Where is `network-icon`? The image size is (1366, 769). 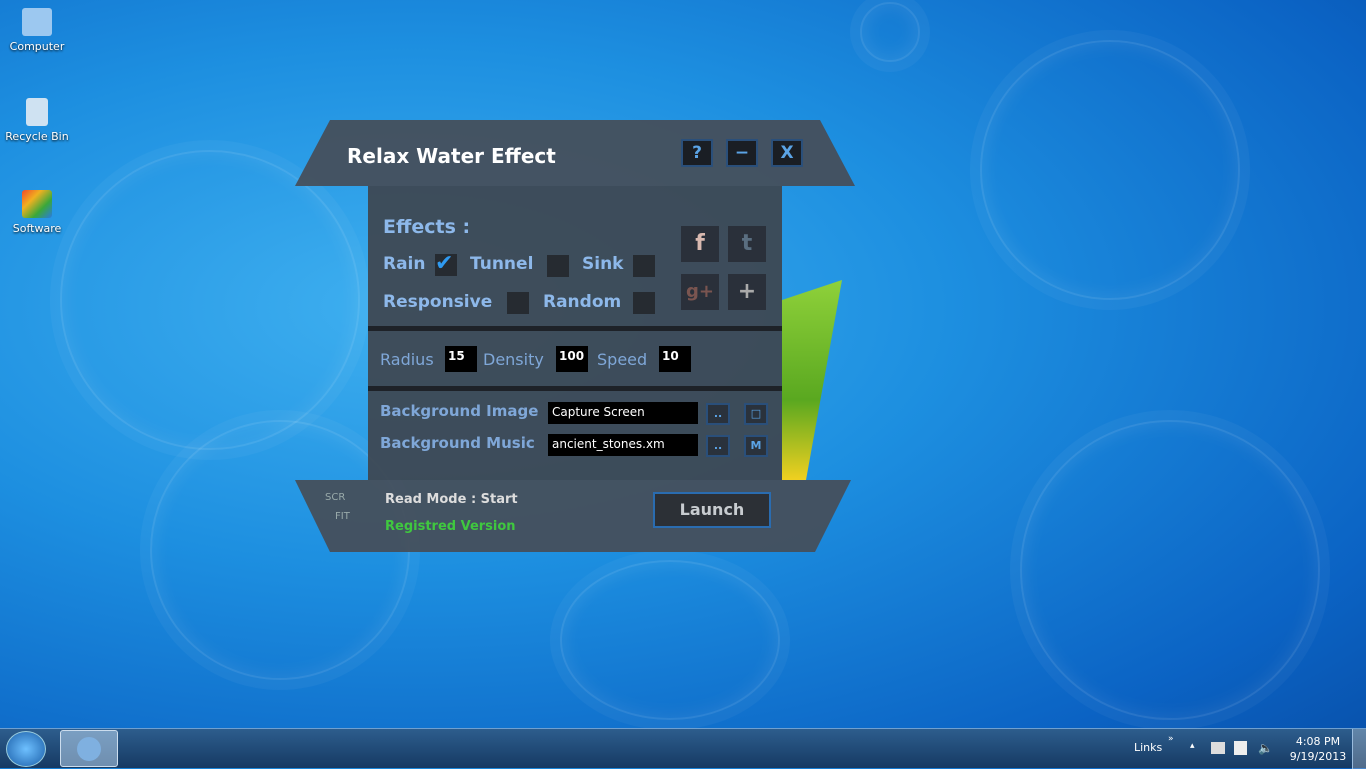
network-icon is located at coordinates (1218, 748).